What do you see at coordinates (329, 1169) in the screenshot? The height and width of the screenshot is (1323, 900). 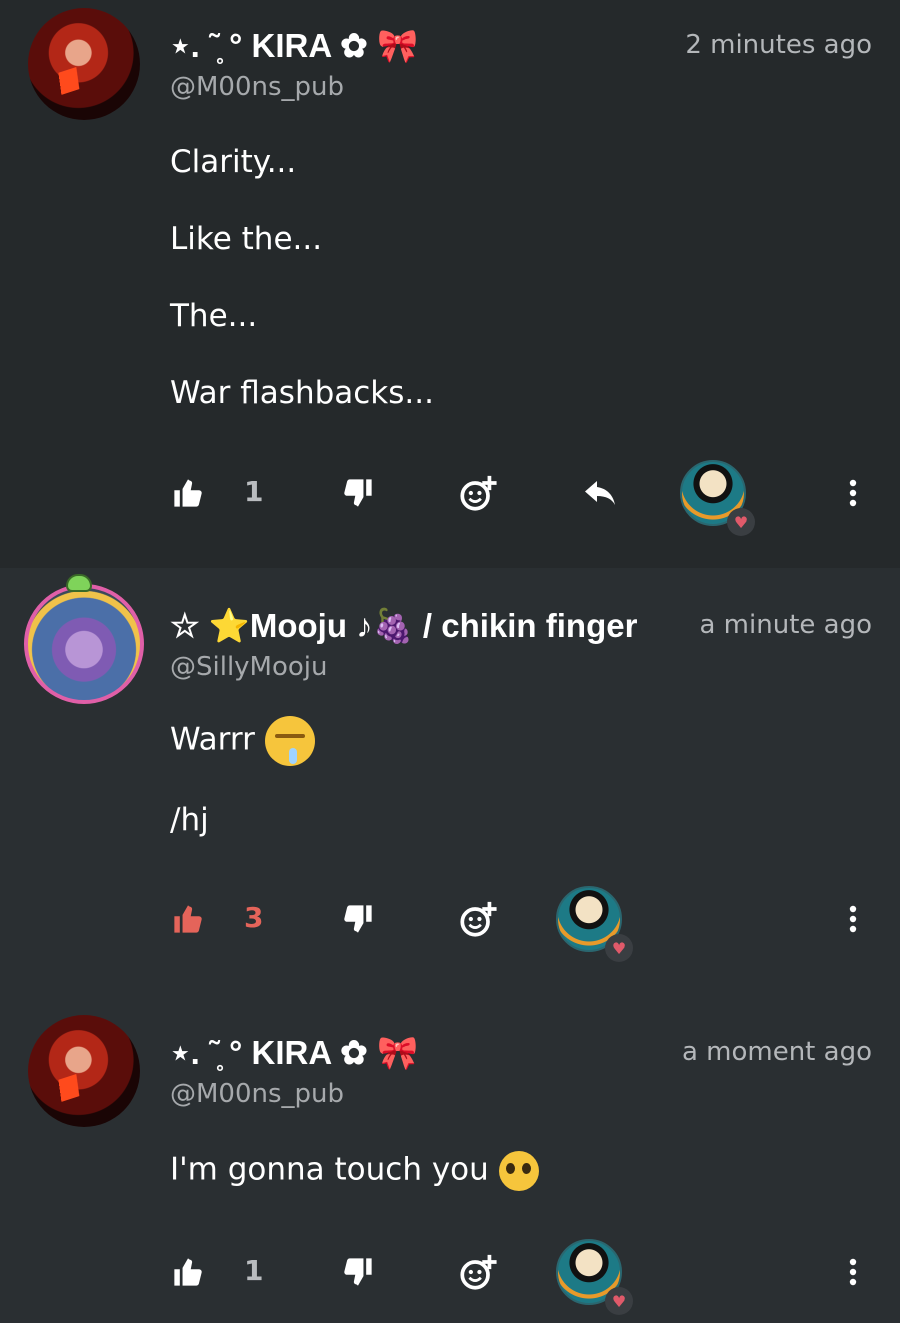 I see `comment-text: I'm gonna touch you` at bounding box center [329, 1169].